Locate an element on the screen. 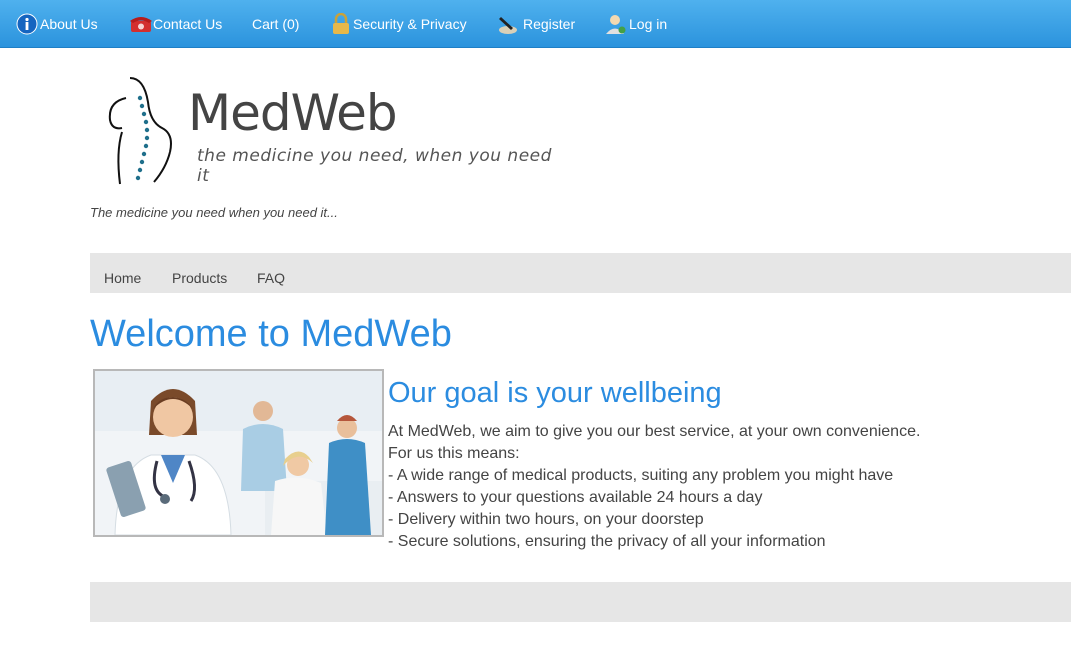  phone-icon is located at coordinates (141, 24).